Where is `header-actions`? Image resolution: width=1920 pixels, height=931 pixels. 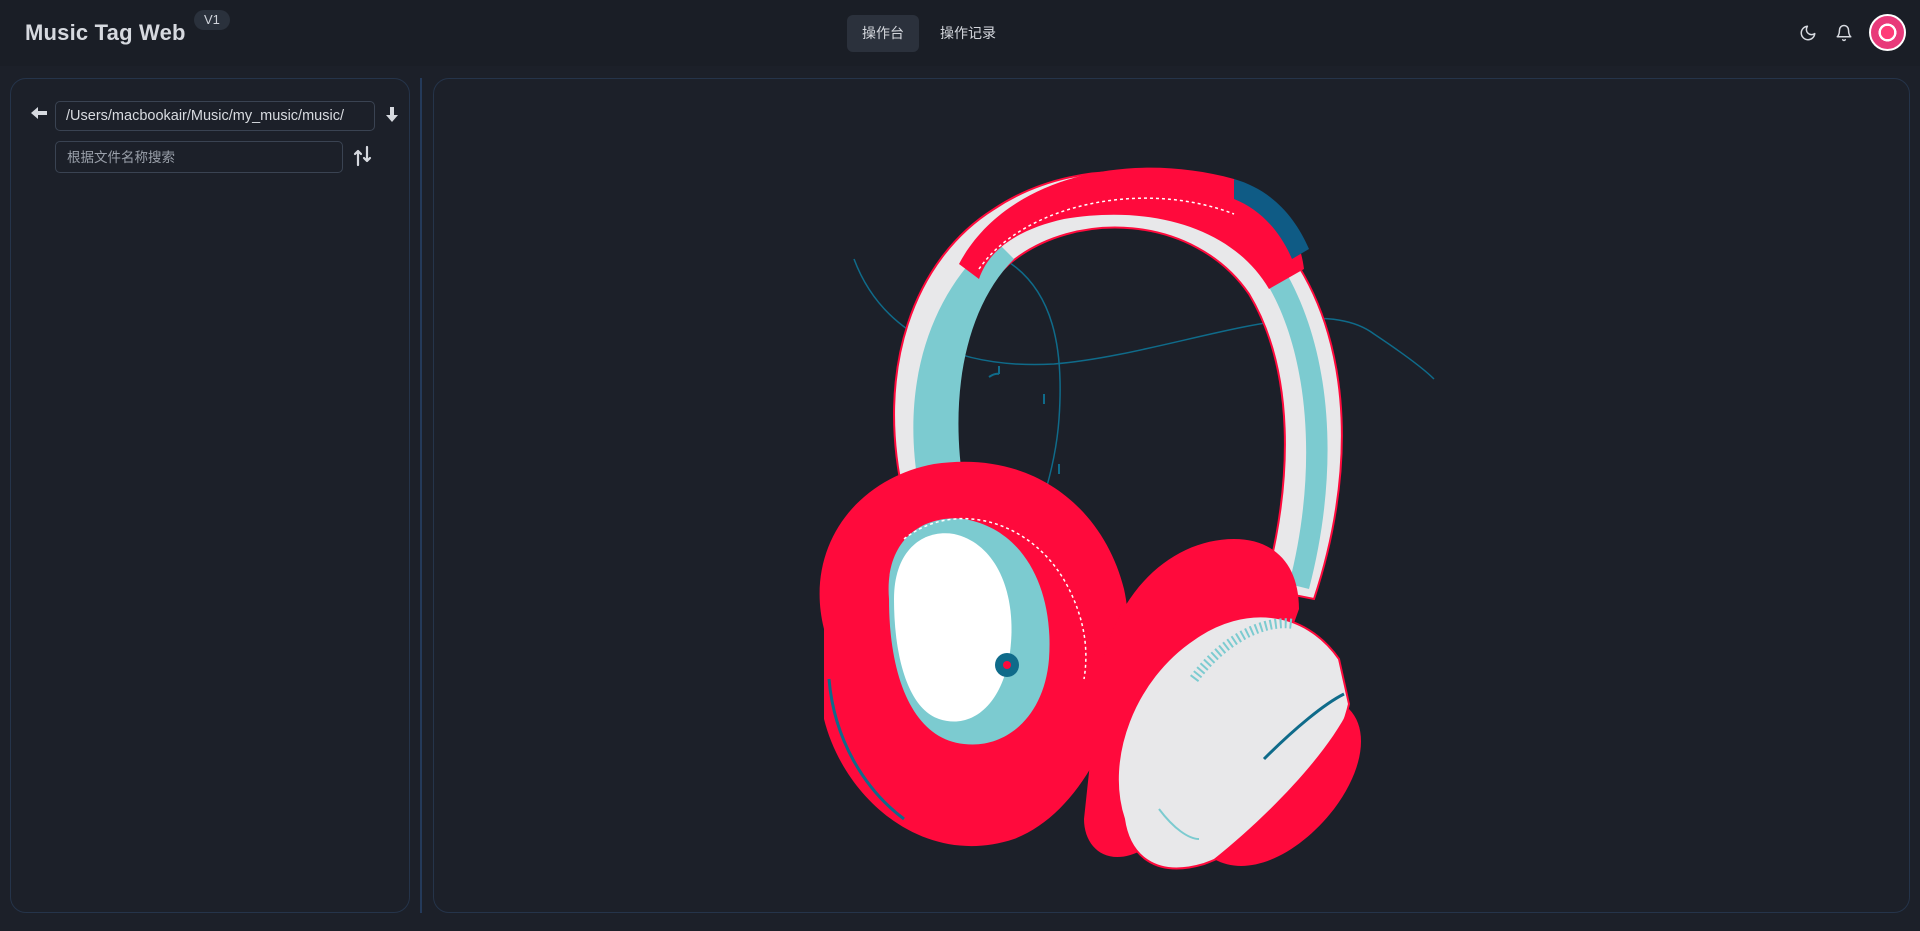 header-actions is located at coordinates (1851, 32).